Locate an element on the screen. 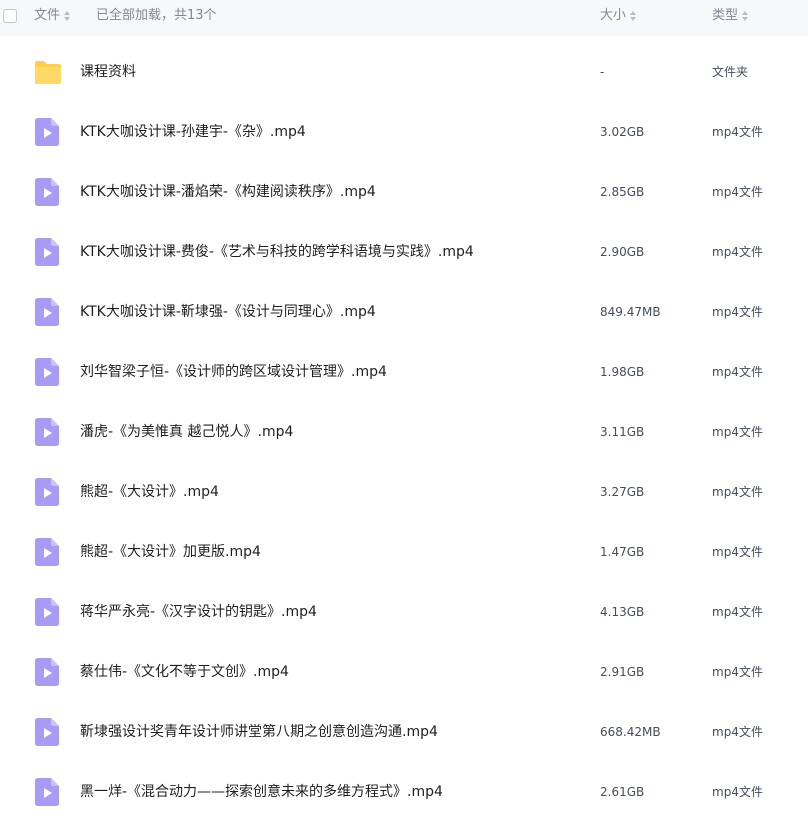 The height and width of the screenshot is (822, 808). file-name: 蔡仕伟-《文化不等于文创》.mp4 is located at coordinates (184, 672).